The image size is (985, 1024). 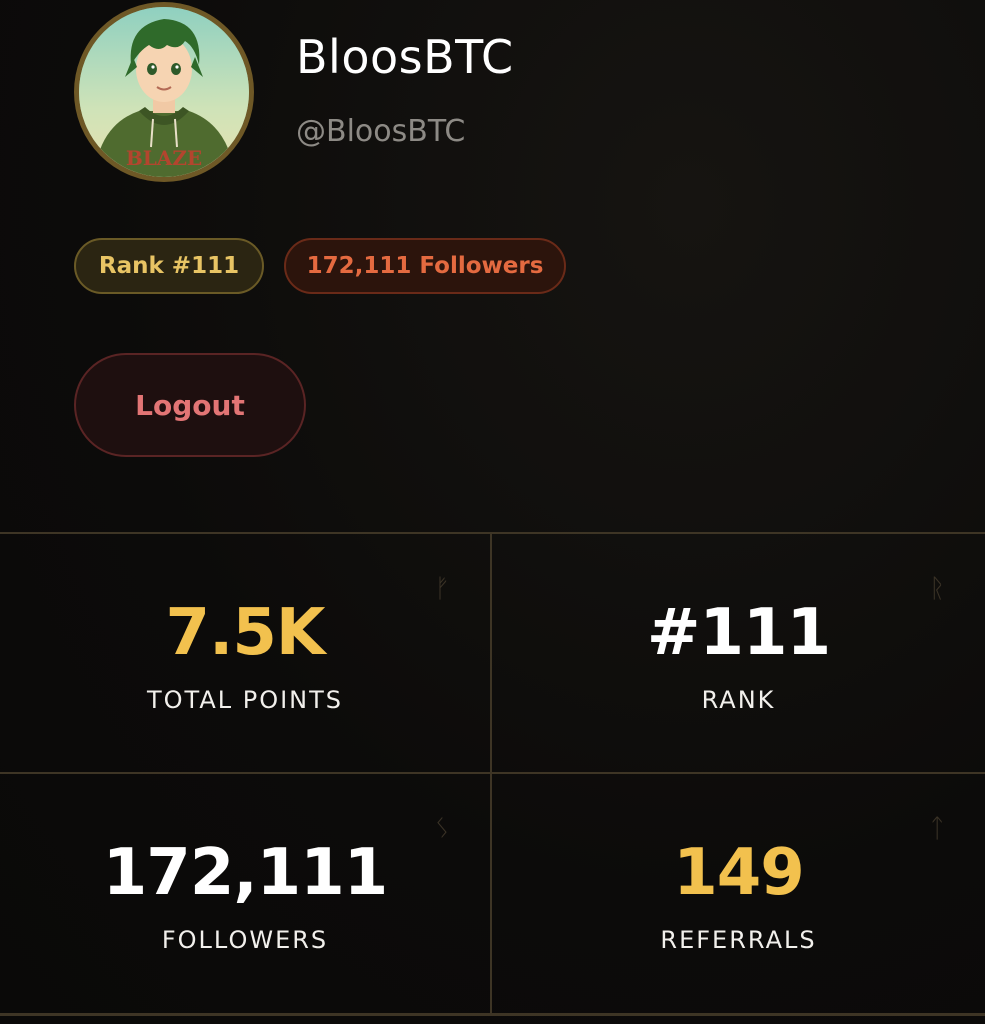 What do you see at coordinates (738, 700) in the screenshot?
I see `stat-label-rank: RANK` at bounding box center [738, 700].